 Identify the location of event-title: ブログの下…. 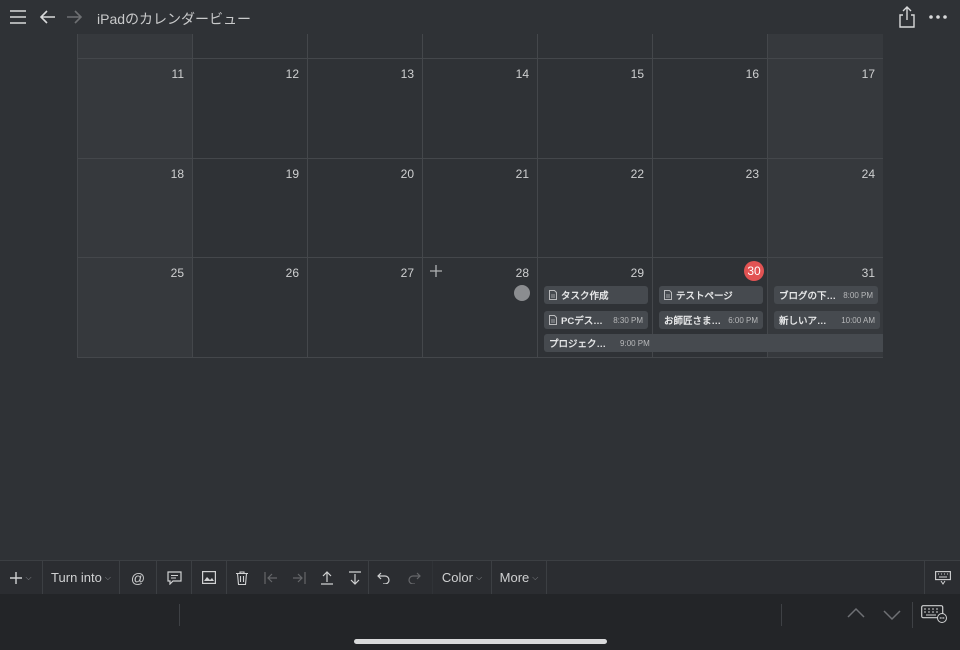
(808, 296).